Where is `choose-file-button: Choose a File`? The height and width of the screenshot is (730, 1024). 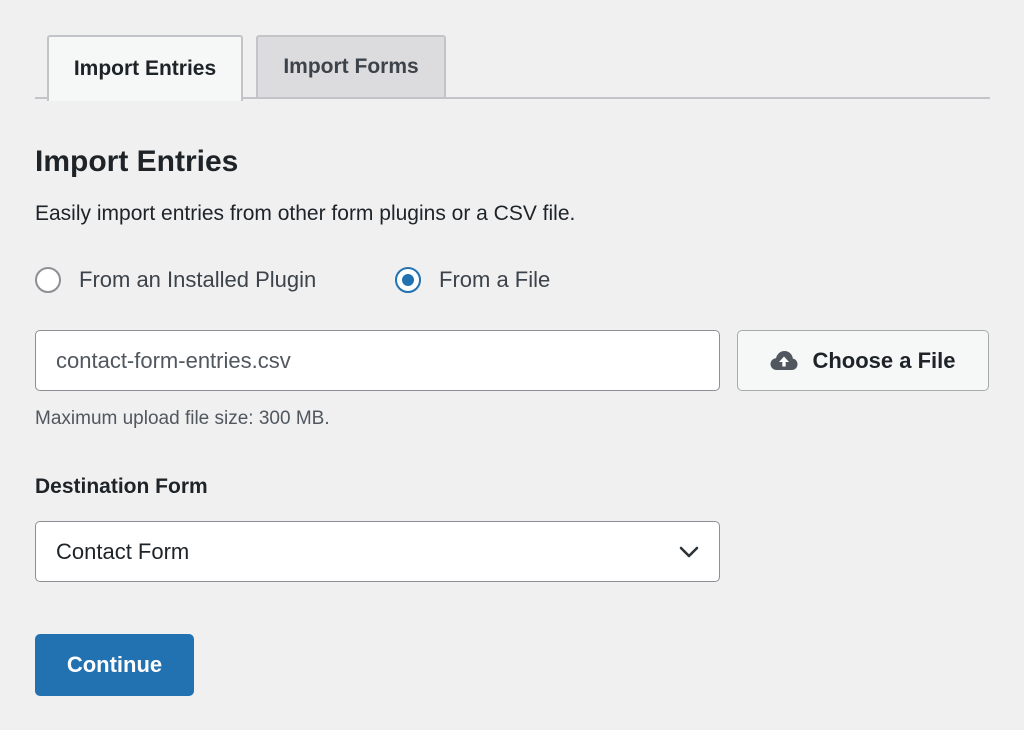 choose-file-button: Choose a File is located at coordinates (863, 360).